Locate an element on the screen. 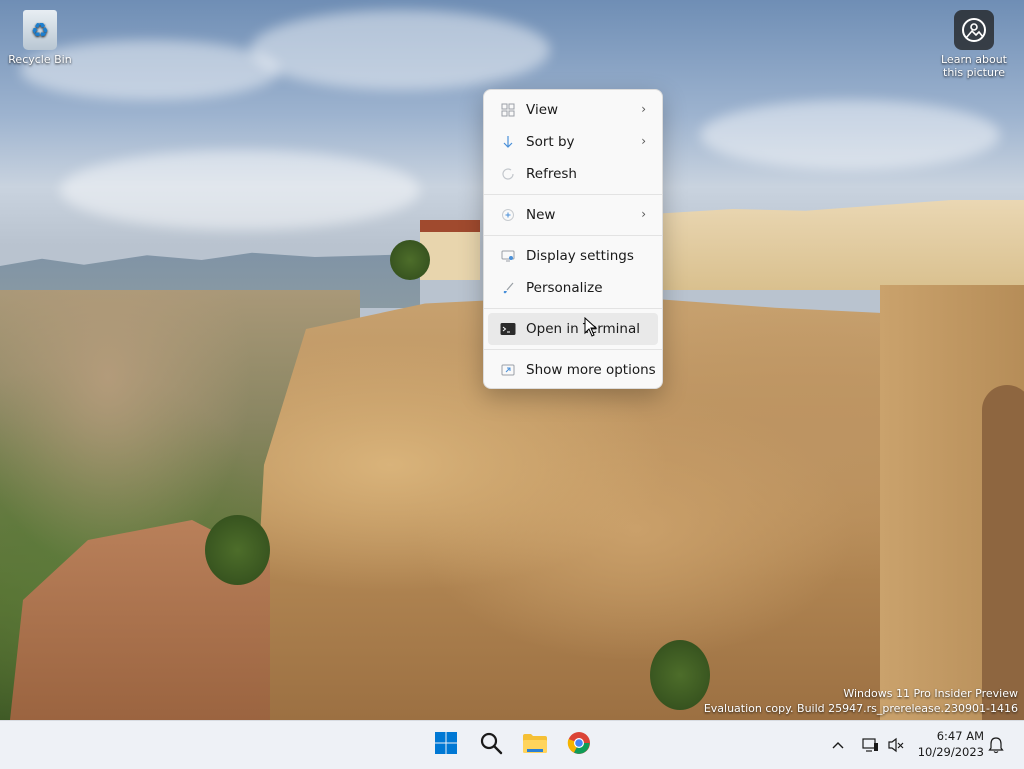  menu-item-label: Show more options is located at coordinates (591, 370).